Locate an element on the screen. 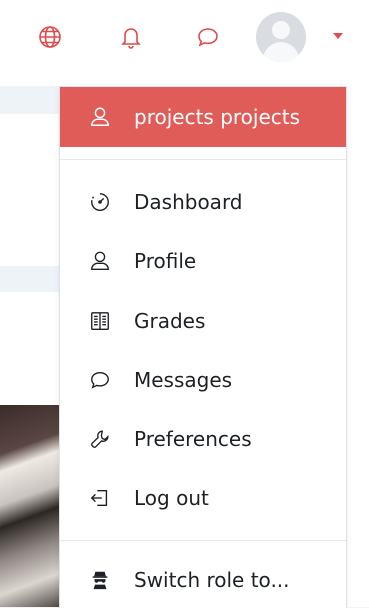  menu-item-preferences: Preferences is located at coordinates (203, 439).